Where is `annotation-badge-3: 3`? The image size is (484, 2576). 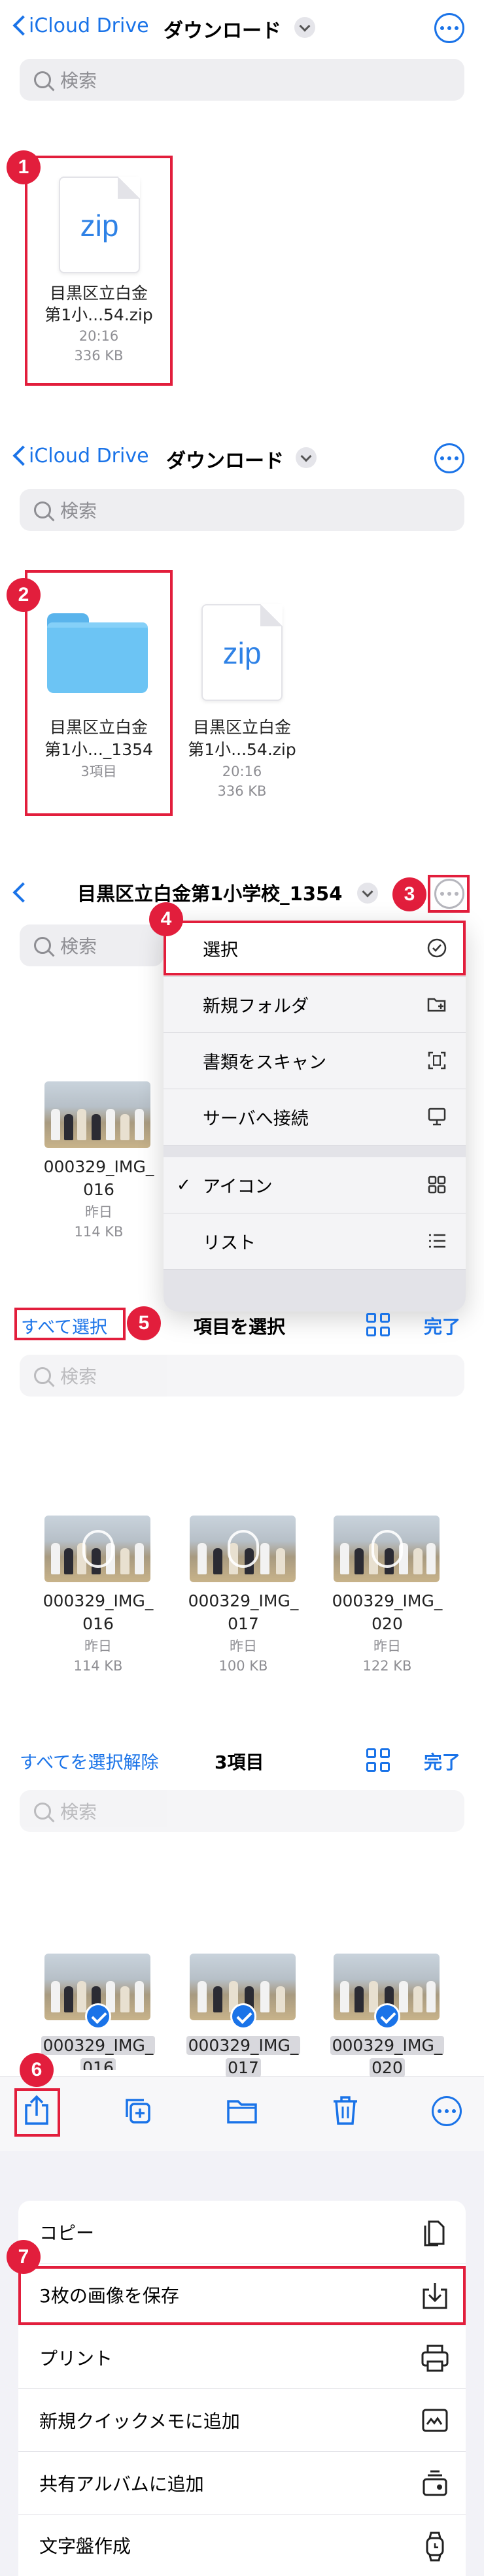
annotation-badge-3: 3 is located at coordinates (409, 894).